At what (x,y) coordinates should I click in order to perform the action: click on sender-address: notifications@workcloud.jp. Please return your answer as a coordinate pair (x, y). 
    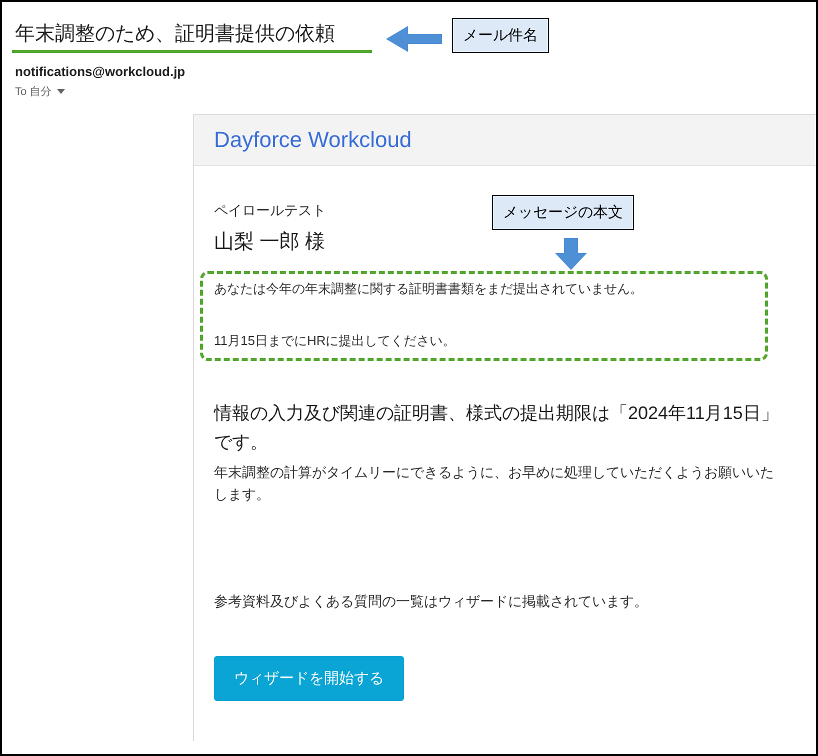
    Looking at the image, I should click on (100, 71).